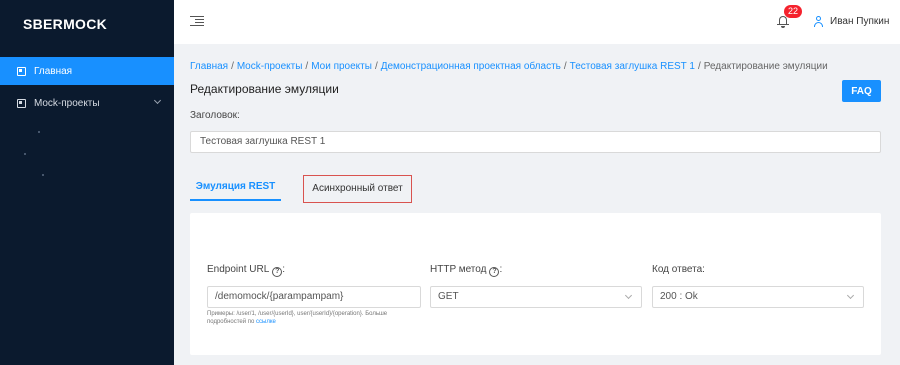 The height and width of the screenshot is (365, 900). What do you see at coordinates (536, 297) in the screenshot?
I see `http-method-select: GET` at bounding box center [536, 297].